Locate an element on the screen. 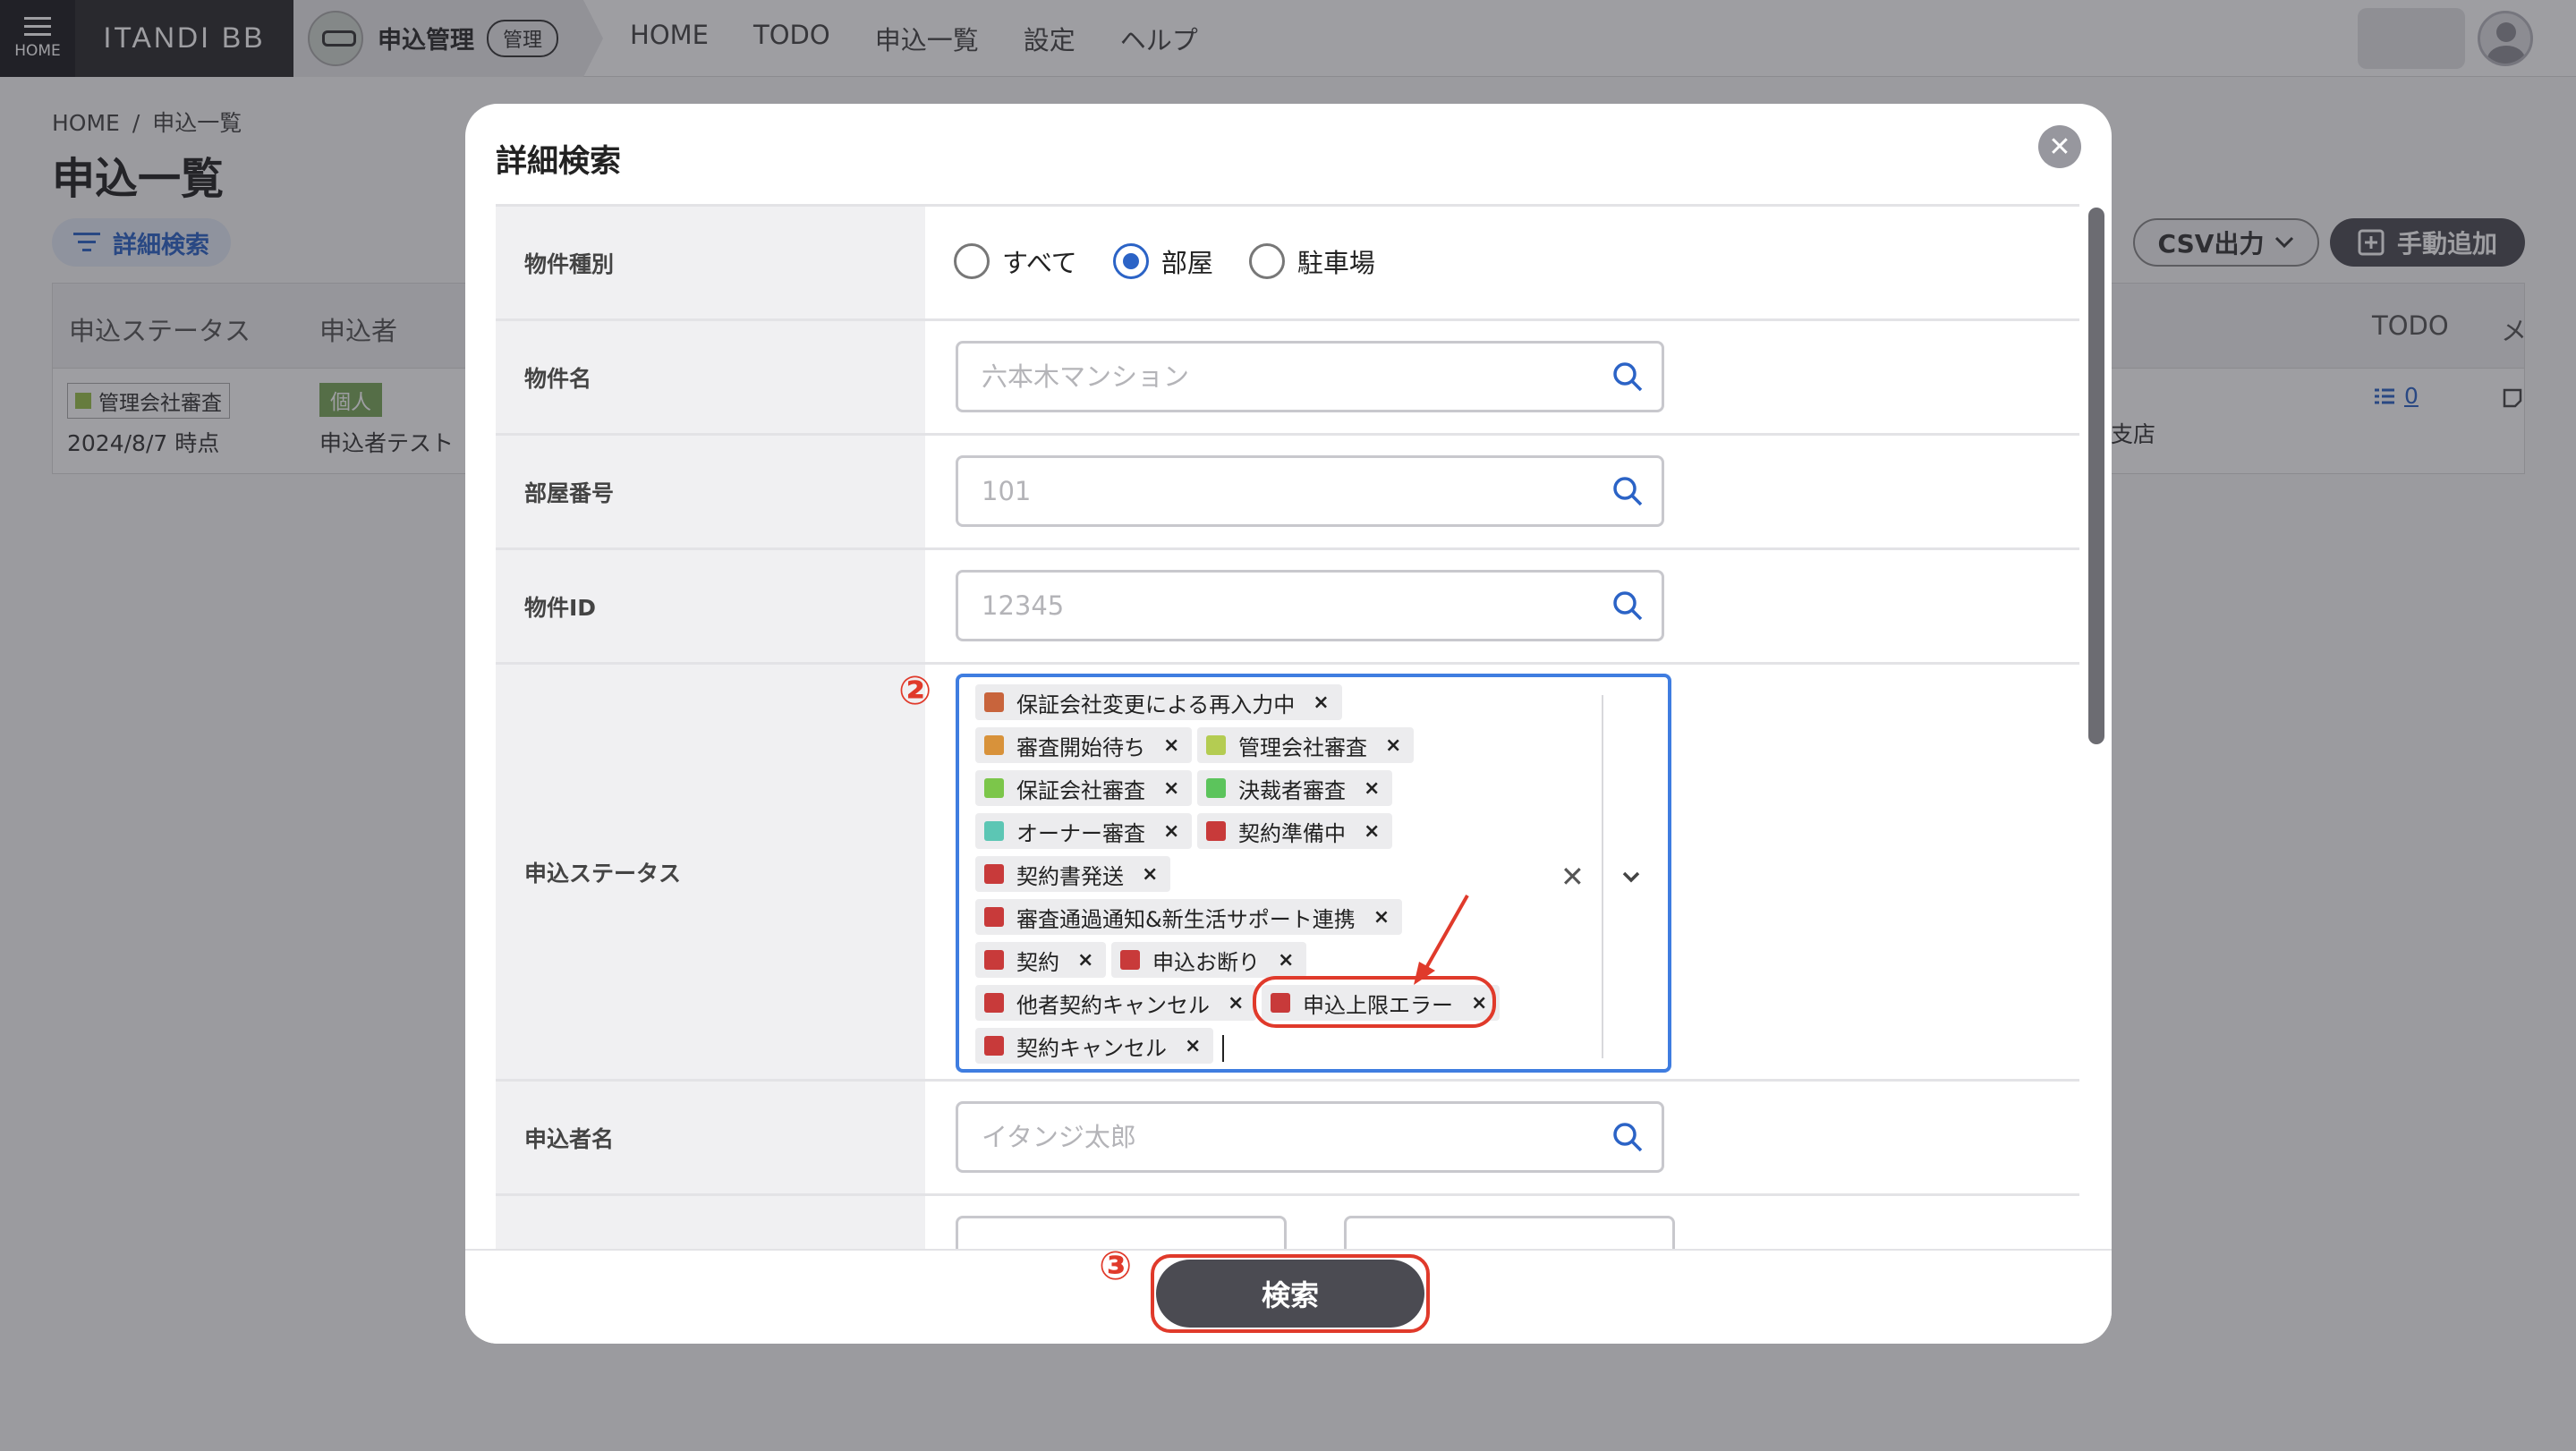  search-button-highlight is located at coordinates (1290, 1293).